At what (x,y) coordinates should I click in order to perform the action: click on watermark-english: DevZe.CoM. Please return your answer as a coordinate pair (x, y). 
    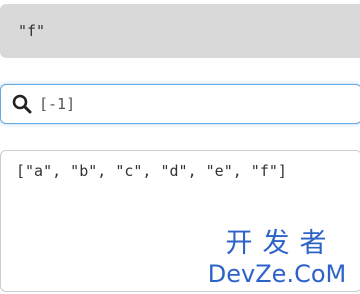
    Looking at the image, I should click on (277, 274).